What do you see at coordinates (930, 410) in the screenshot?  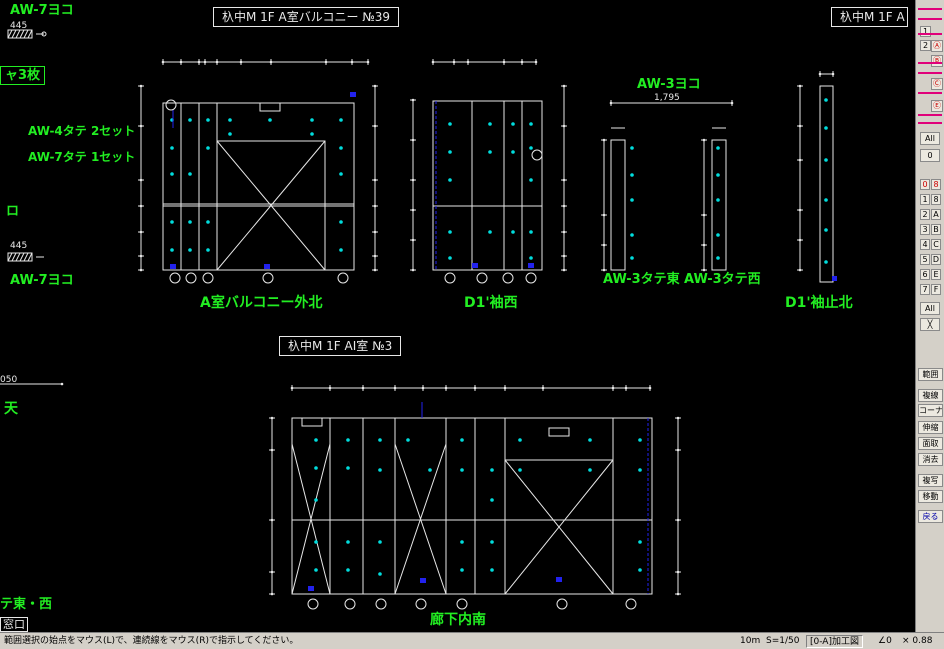 I see `toolbar-btn-corner: コーナー` at bounding box center [930, 410].